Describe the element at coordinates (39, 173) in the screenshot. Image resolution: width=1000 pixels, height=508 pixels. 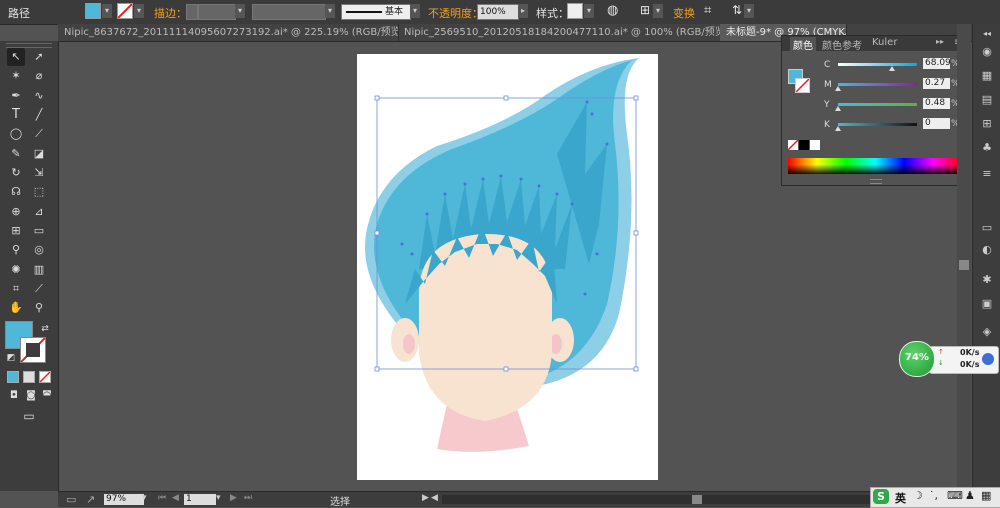
I see `scale-icon: ⇲` at that location.